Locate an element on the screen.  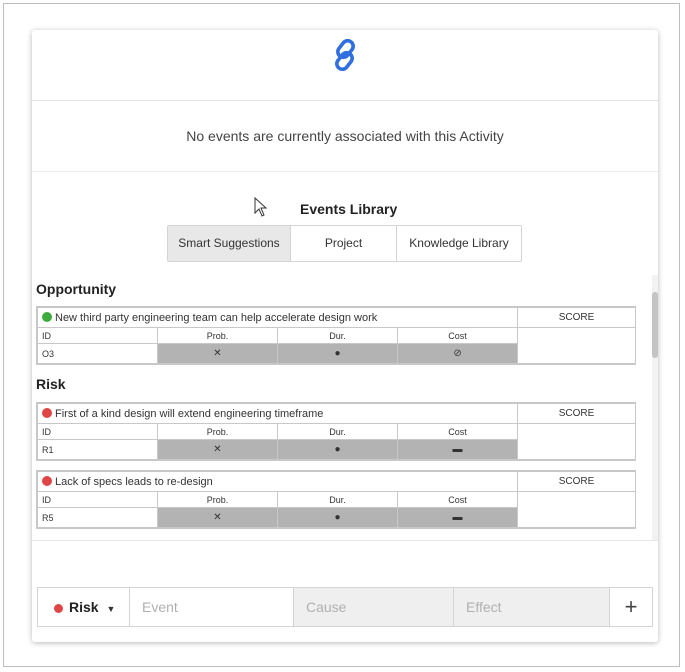
event-id: O3 is located at coordinates (97, 353).